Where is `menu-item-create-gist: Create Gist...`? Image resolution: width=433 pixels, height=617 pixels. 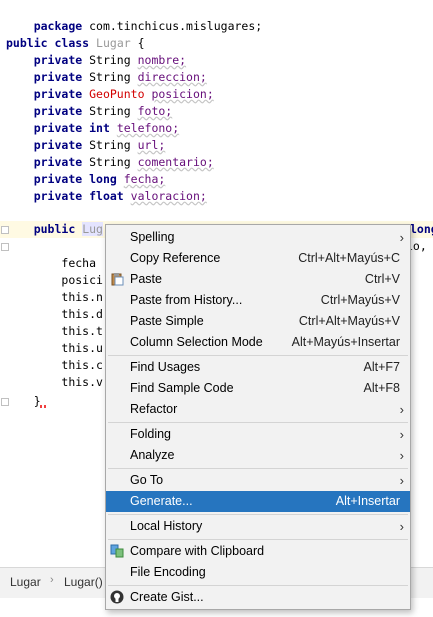
menu-item-create-gist: Create Gist... is located at coordinates (258, 597).